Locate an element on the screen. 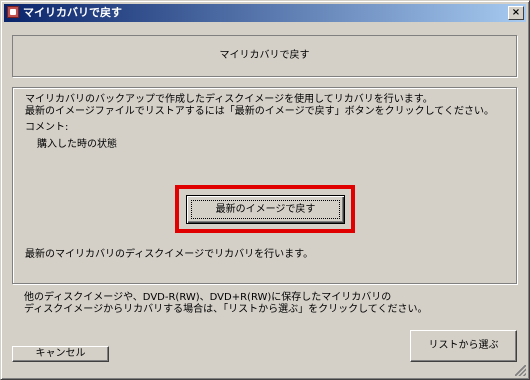 The height and width of the screenshot is (380, 530). close-icon: × is located at coordinates (516, 12).